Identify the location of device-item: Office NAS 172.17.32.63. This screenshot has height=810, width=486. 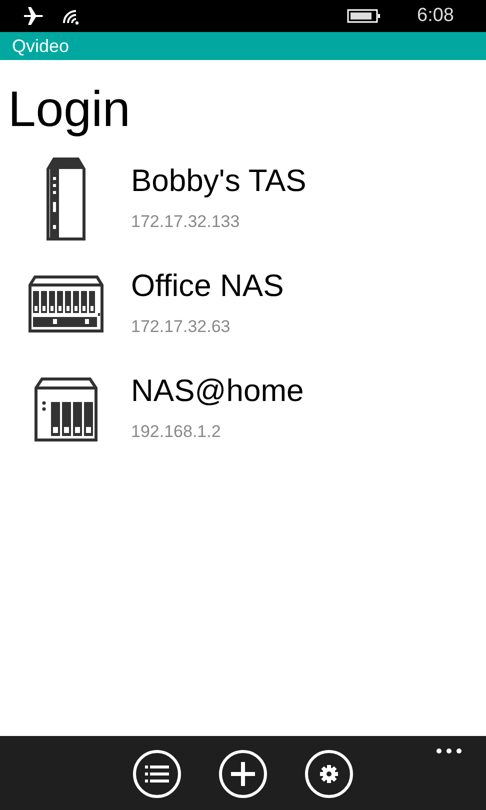
(243, 303).